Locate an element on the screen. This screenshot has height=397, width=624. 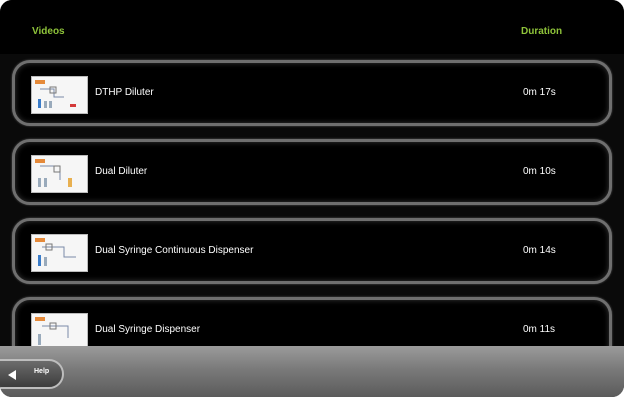
video-title: Dual Syringe Dispenser is located at coordinates (148, 329).